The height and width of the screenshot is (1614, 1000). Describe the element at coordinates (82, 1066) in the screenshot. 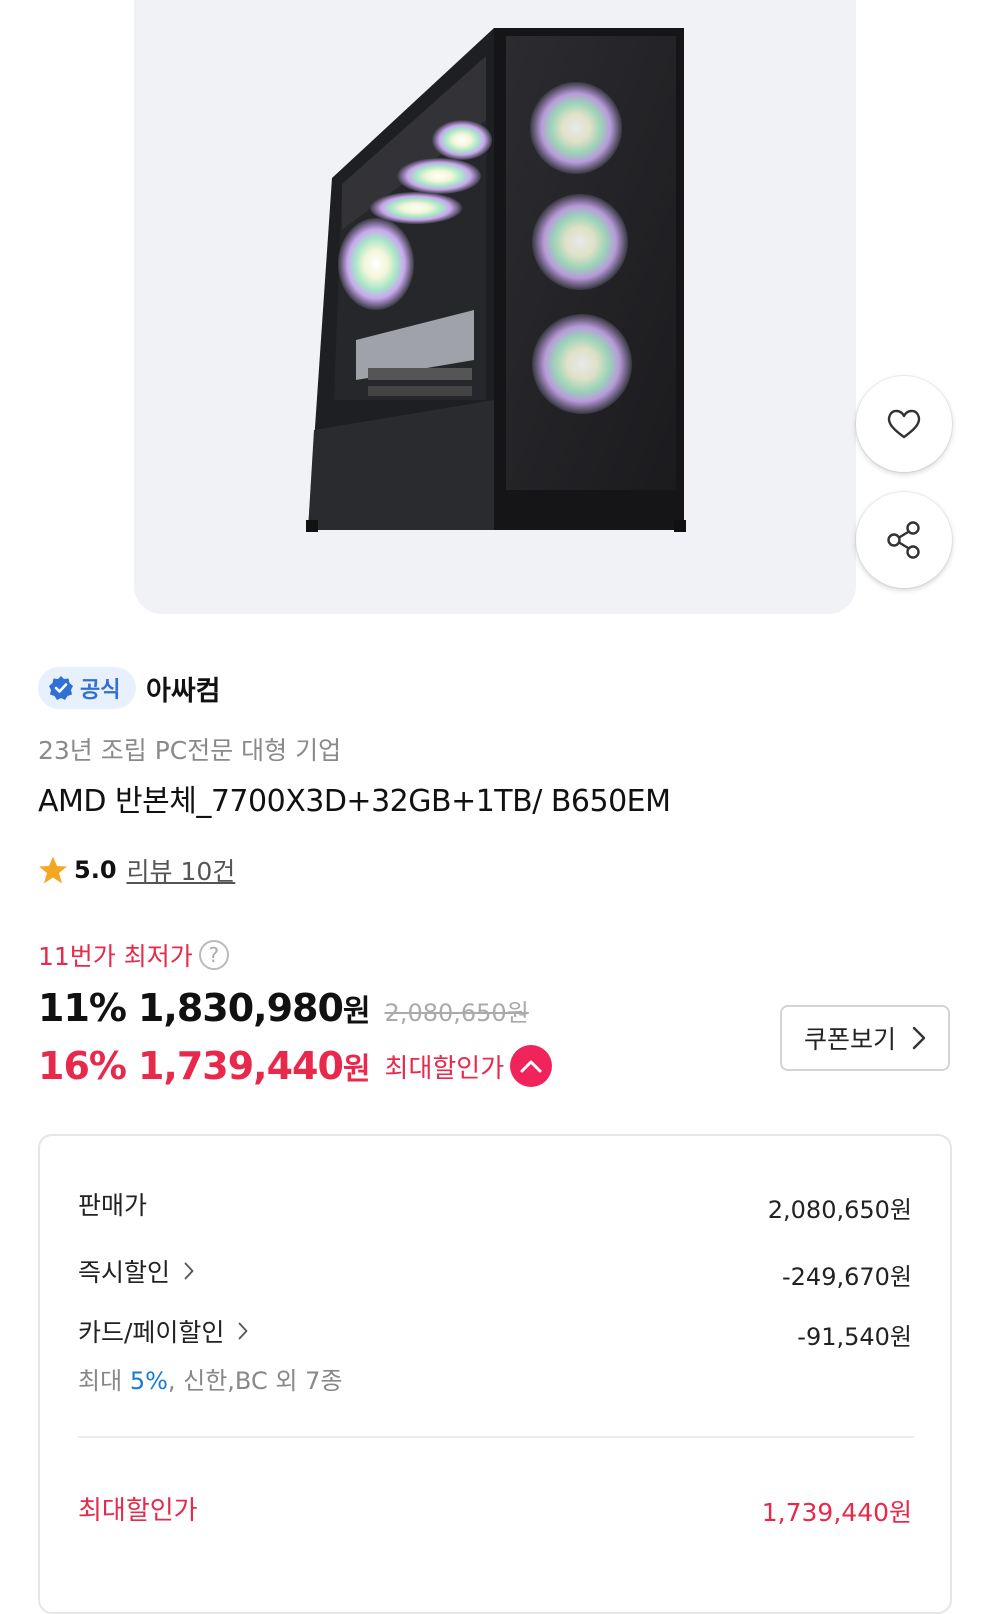

I see `max-discount-rate: 16%` at that location.